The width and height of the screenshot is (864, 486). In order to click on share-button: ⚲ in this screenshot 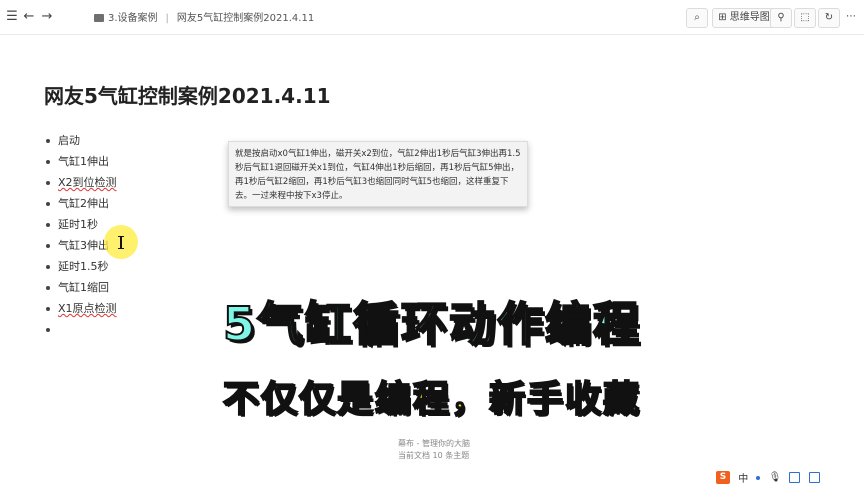, I will do `click(781, 18)`.